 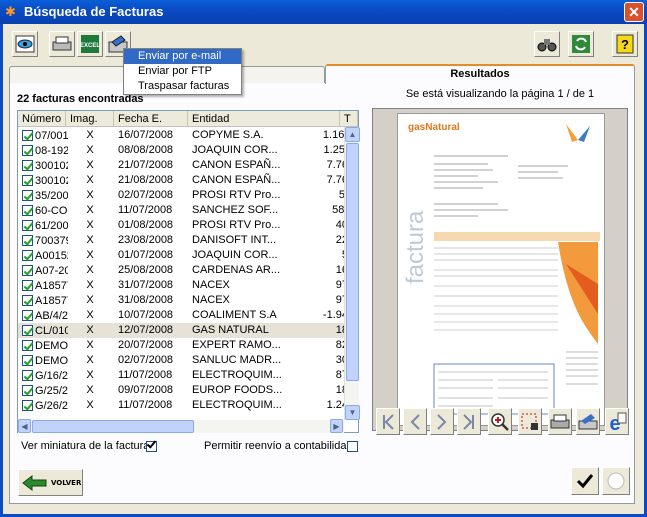 What do you see at coordinates (581, 44) in the screenshot?
I see `refresh-icon` at bounding box center [581, 44].